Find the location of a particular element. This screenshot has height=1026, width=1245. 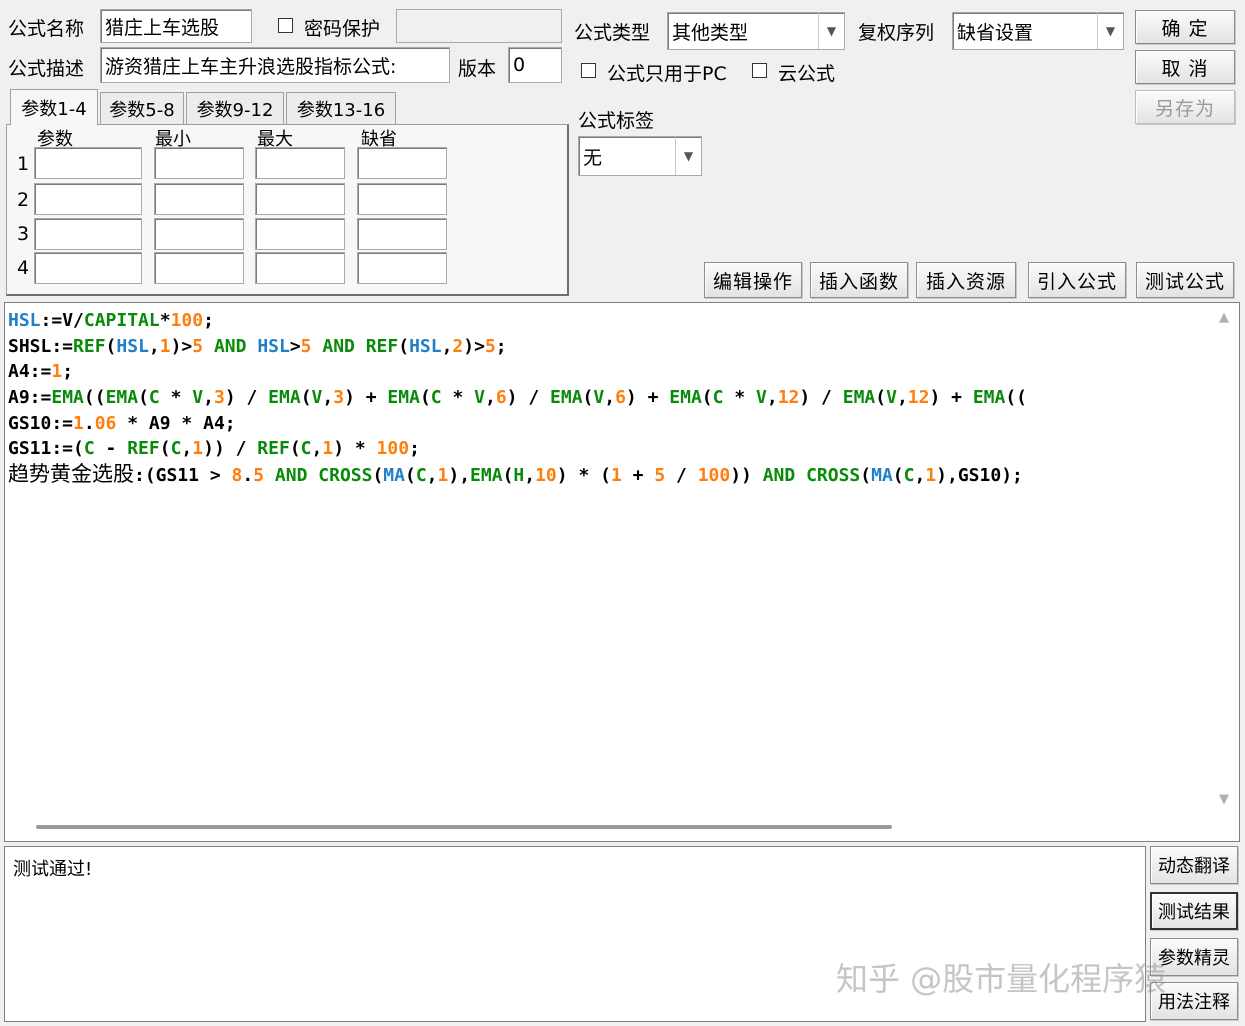

scroll-down-icon: ▼ is located at coordinates (1224, 799).